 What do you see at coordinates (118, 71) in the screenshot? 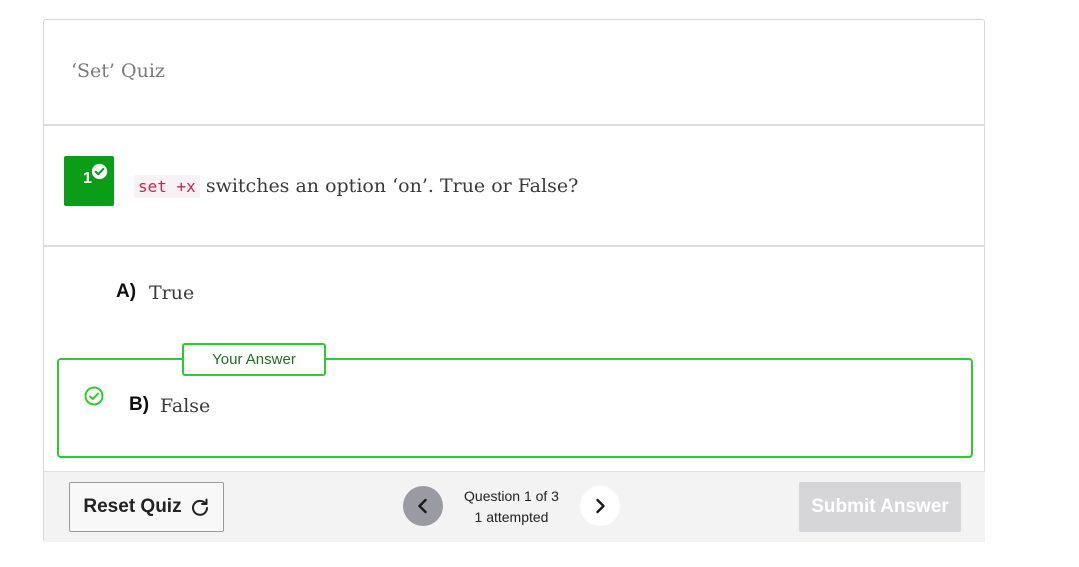
I see `quiz-title: ‘Set’ Quiz` at bounding box center [118, 71].